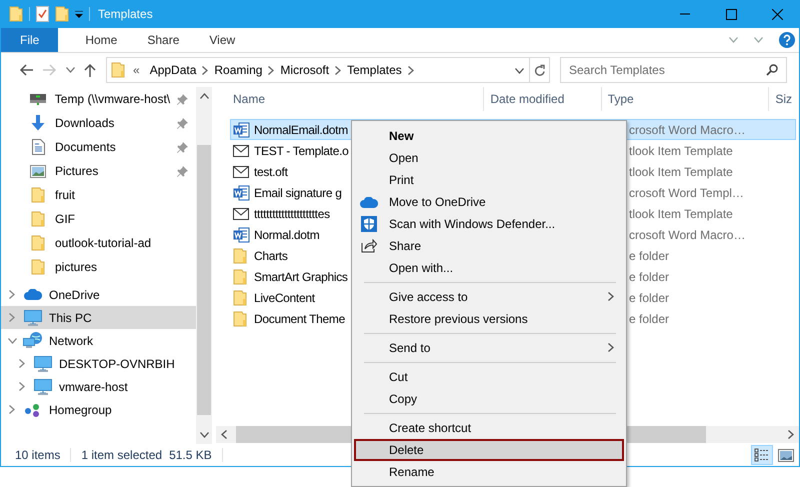 The image size is (800, 487). I want to click on selection-info: 1 item selected, so click(121, 455).